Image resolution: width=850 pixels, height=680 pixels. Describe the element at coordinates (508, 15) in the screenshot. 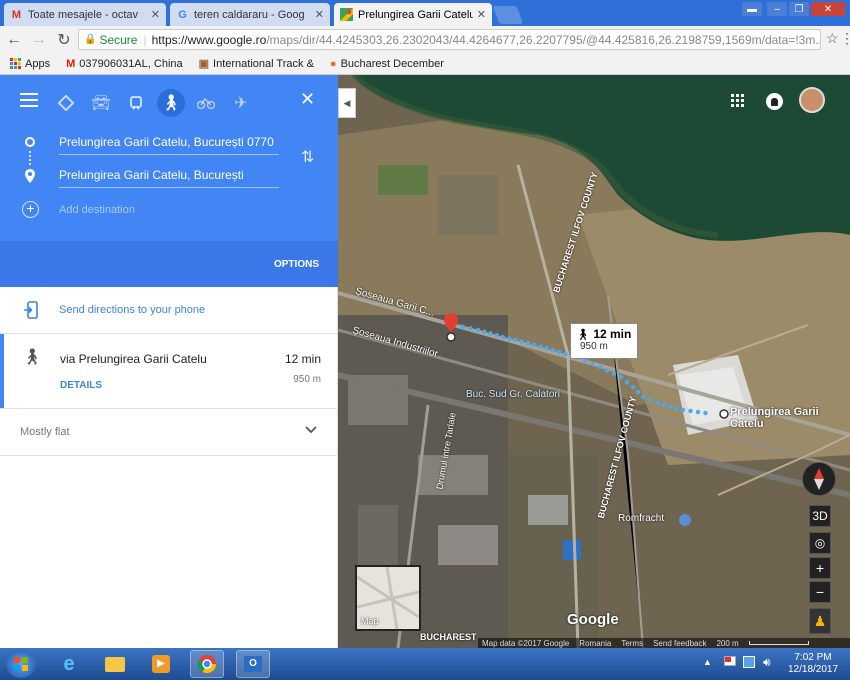

I see `new-tab-button` at that location.